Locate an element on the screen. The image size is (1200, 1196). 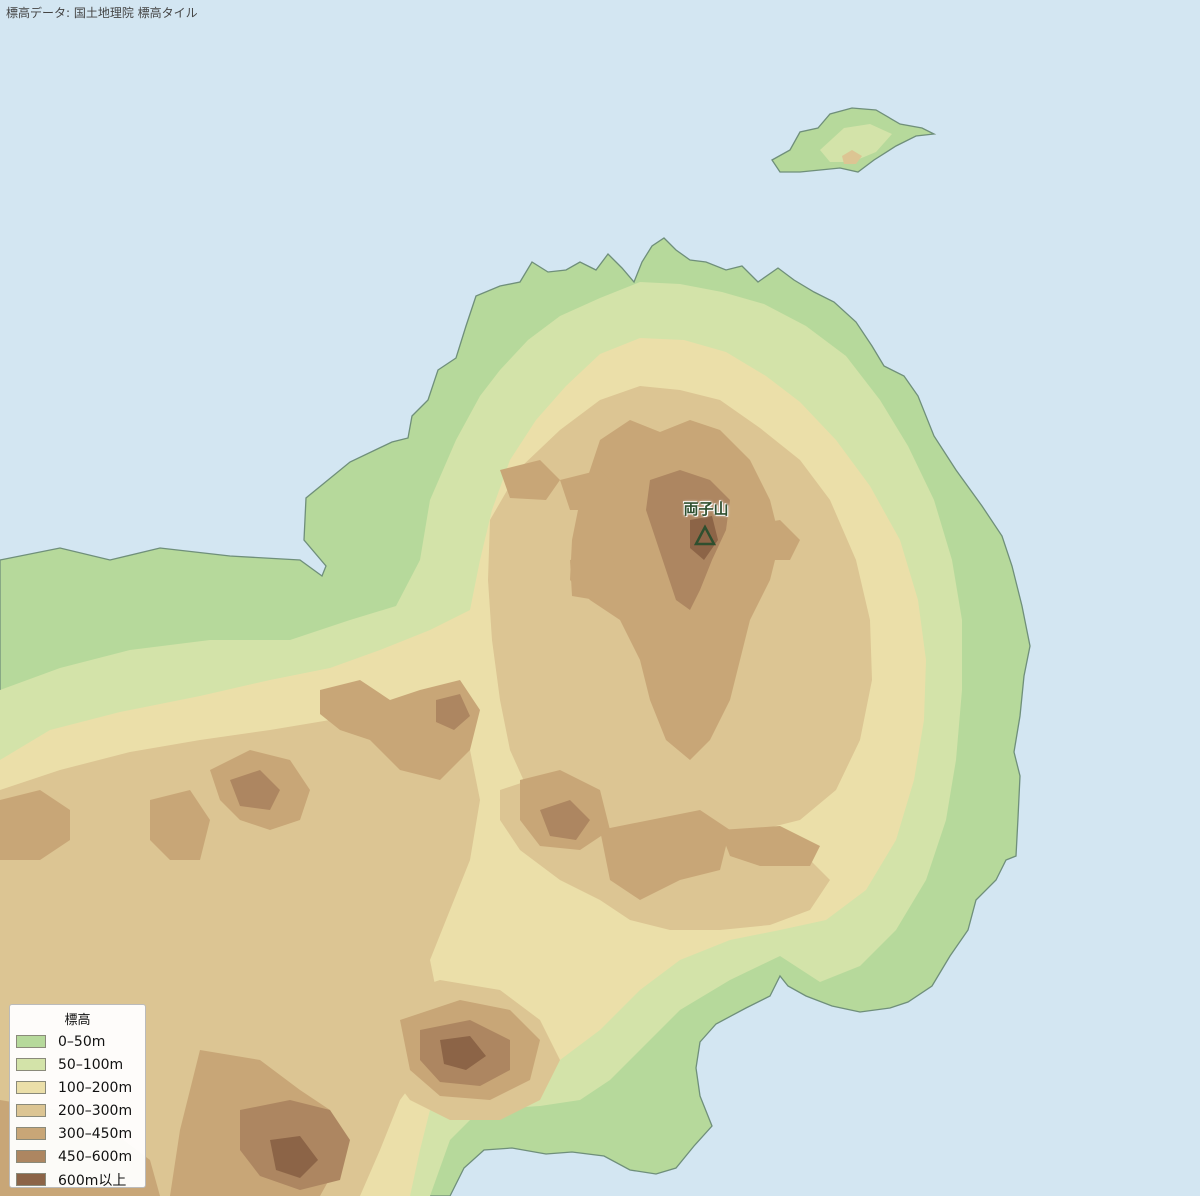
legend-label: 100–200m is located at coordinates (95, 1087).